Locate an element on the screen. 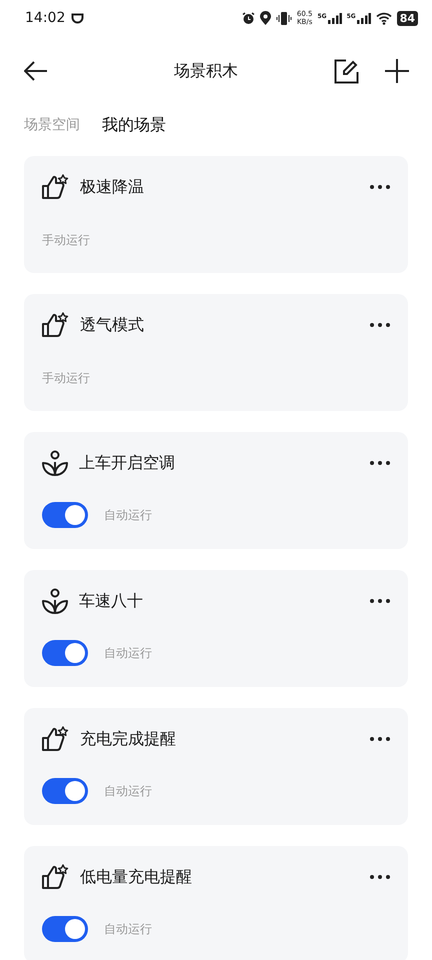 This screenshot has height=960, width=432. alarm-icon is located at coordinates (248, 18).